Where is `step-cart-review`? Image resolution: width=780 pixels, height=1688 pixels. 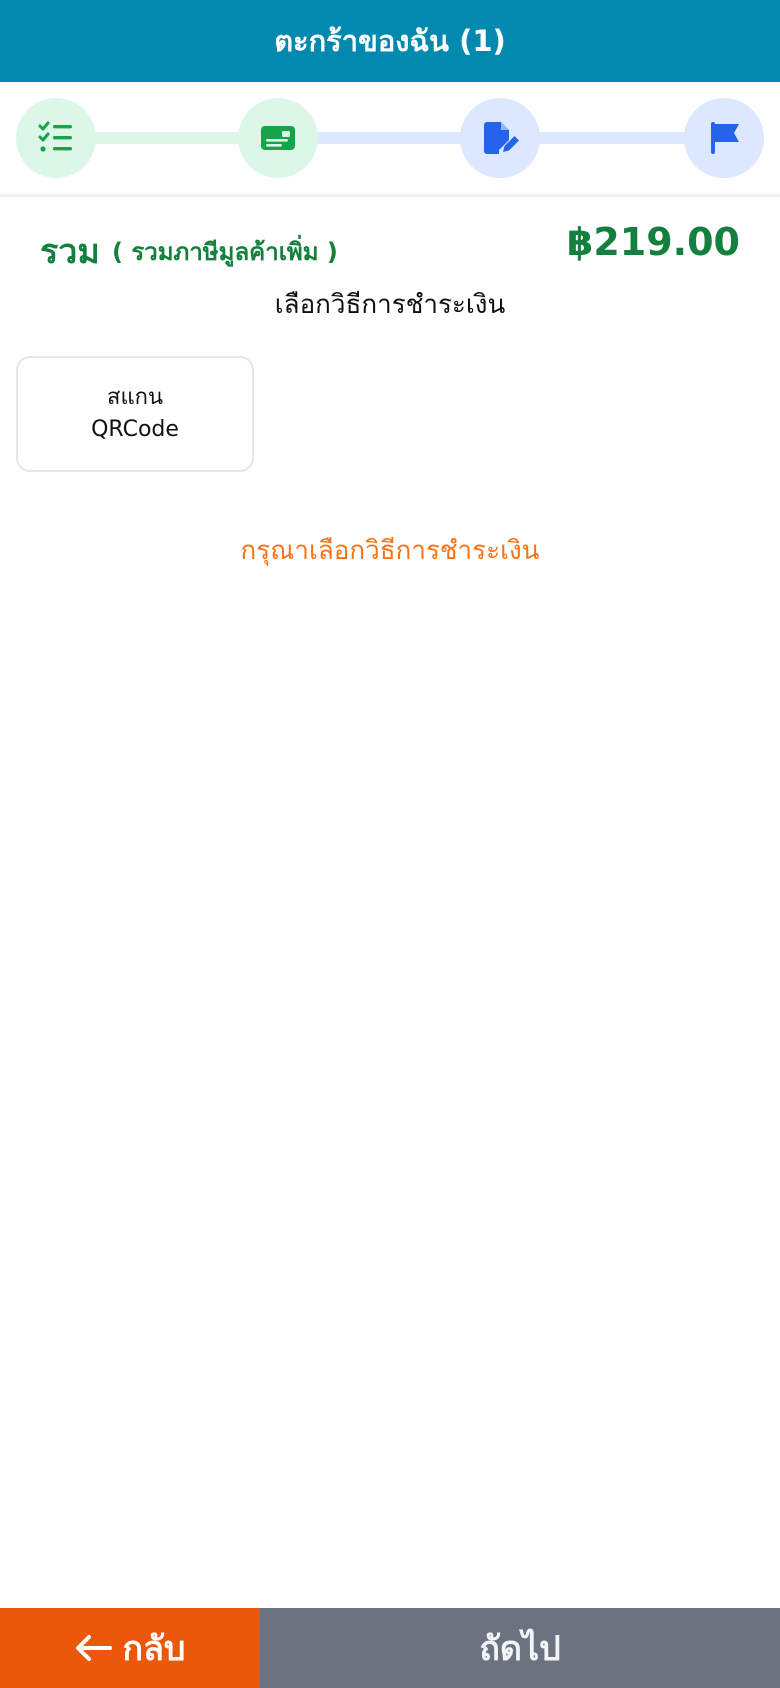
step-cart-review is located at coordinates (56, 138).